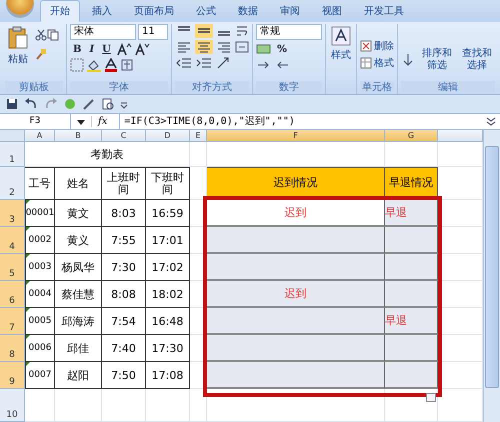 The width and height of the screenshot is (500, 422). I want to click on ribbon-tab: 插入, so click(102, 11).